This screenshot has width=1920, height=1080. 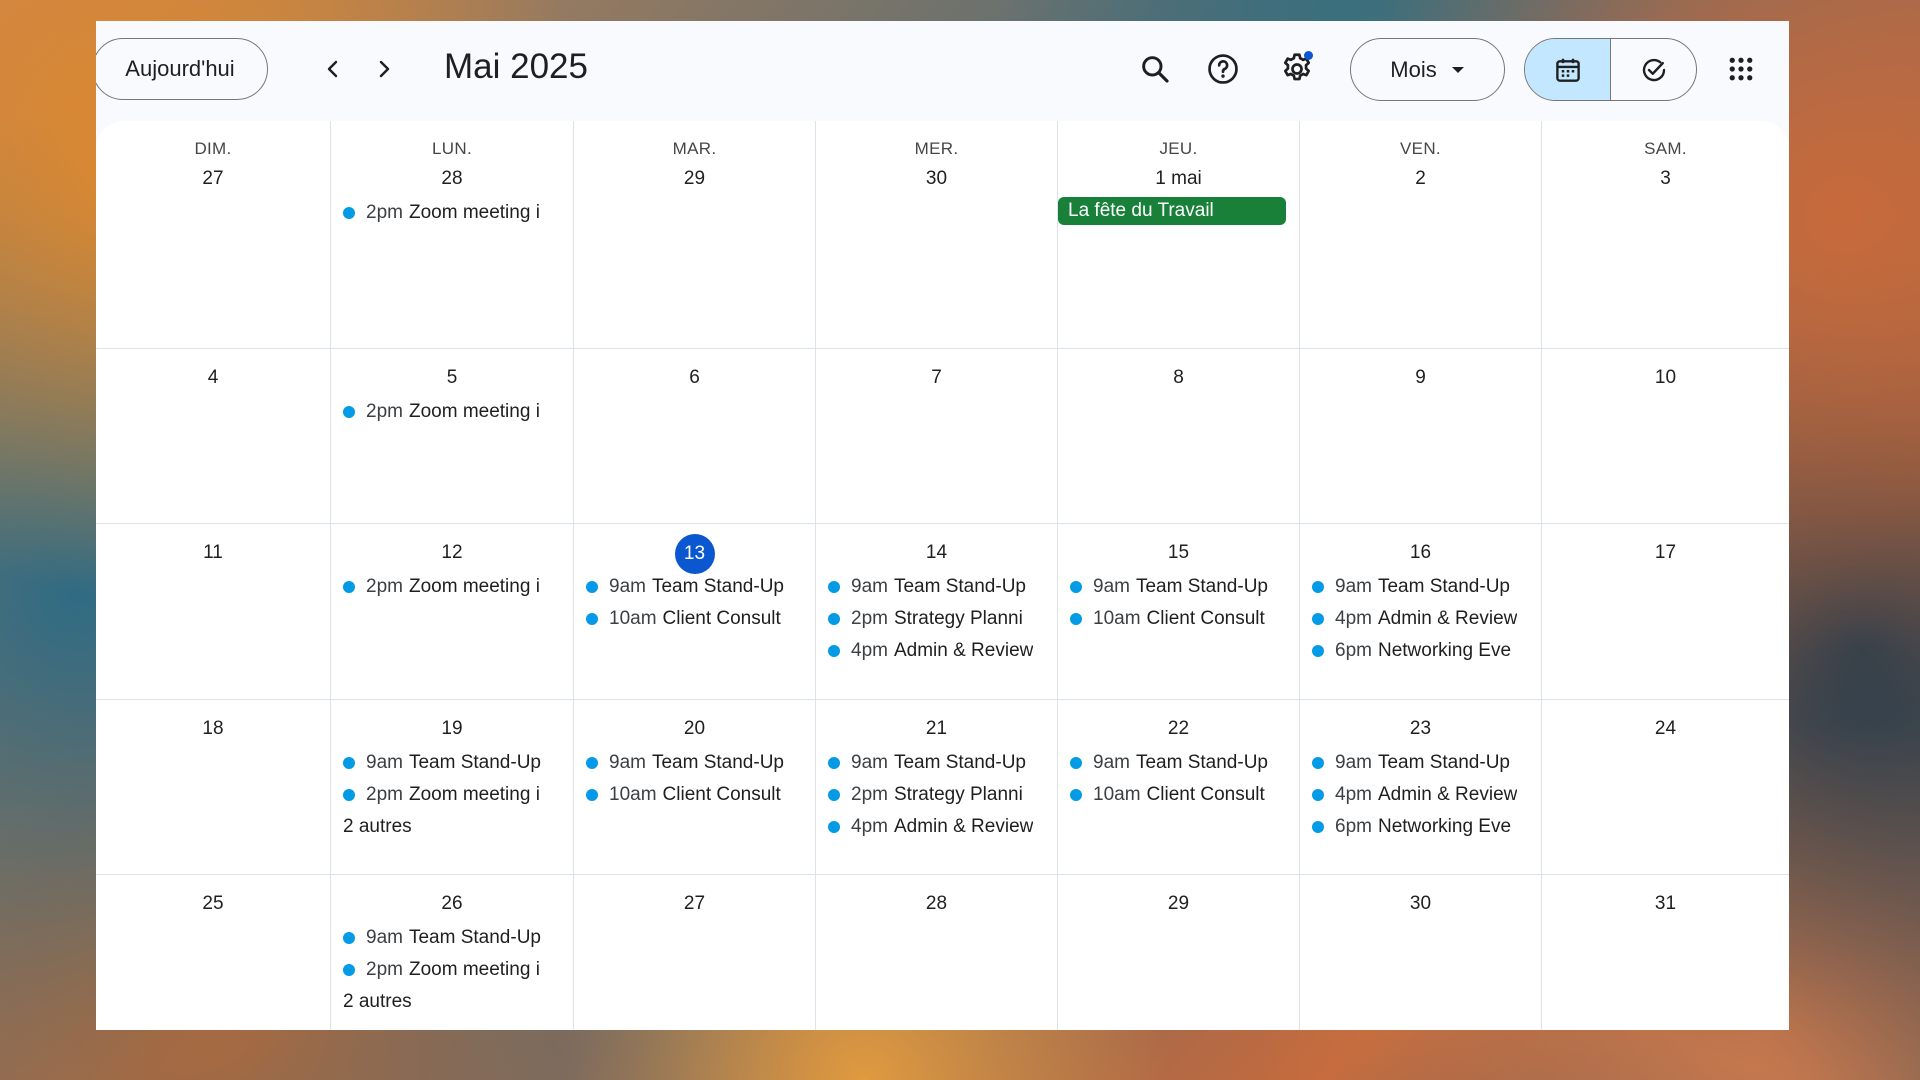 I want to click on calendar-view-button, so click(x=1568, y=69).